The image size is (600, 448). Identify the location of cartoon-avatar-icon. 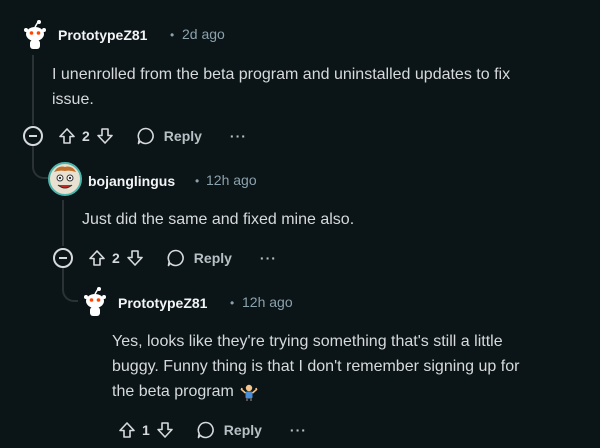
(65, 179).